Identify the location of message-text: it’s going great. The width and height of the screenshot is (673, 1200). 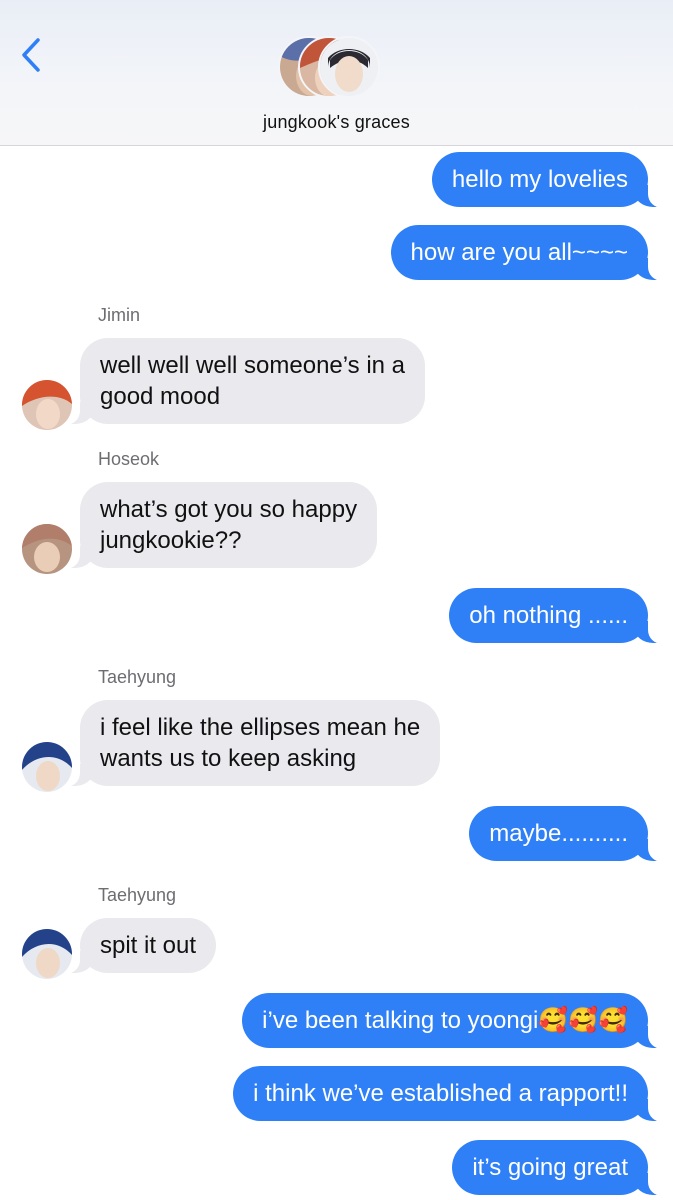
(550, 1167).